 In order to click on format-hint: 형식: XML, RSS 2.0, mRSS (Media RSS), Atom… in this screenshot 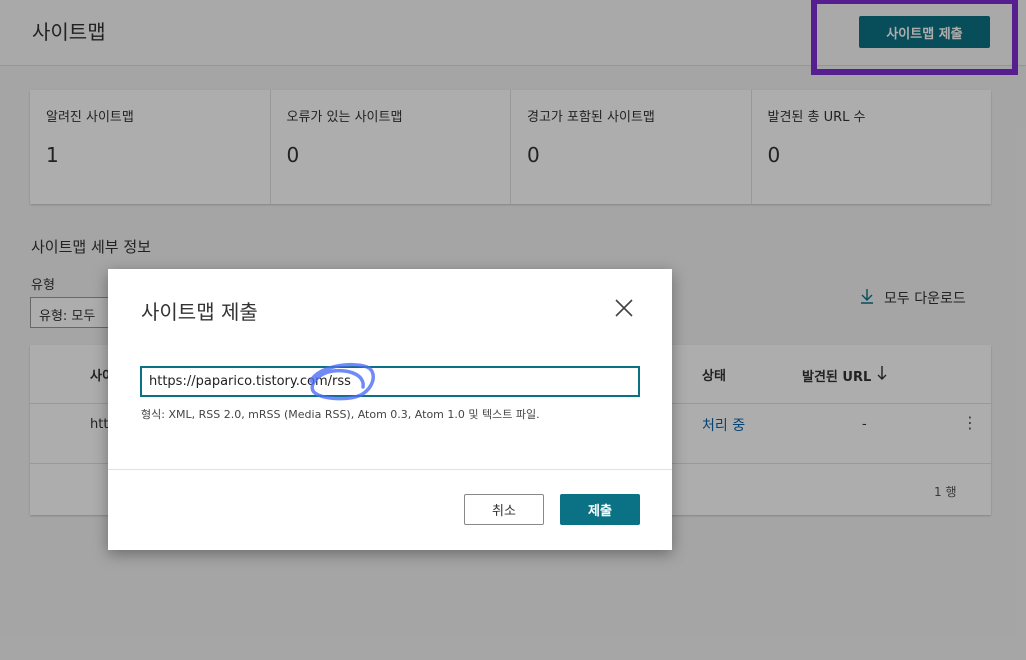, I will do `click(340, 414)`.